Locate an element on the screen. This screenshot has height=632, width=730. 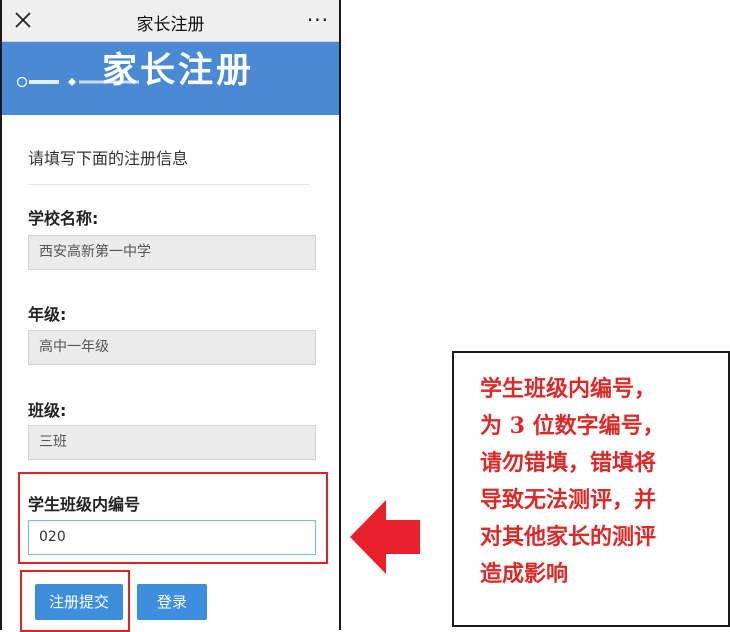
annotation-line: 造成影响 is located at coordinates (524, 574).